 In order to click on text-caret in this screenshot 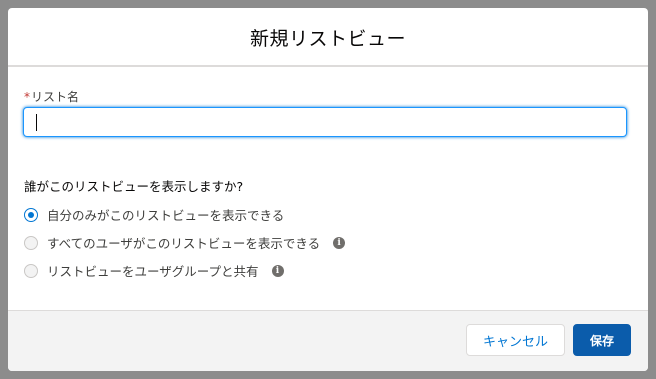, I will do `click(36, 122)`.